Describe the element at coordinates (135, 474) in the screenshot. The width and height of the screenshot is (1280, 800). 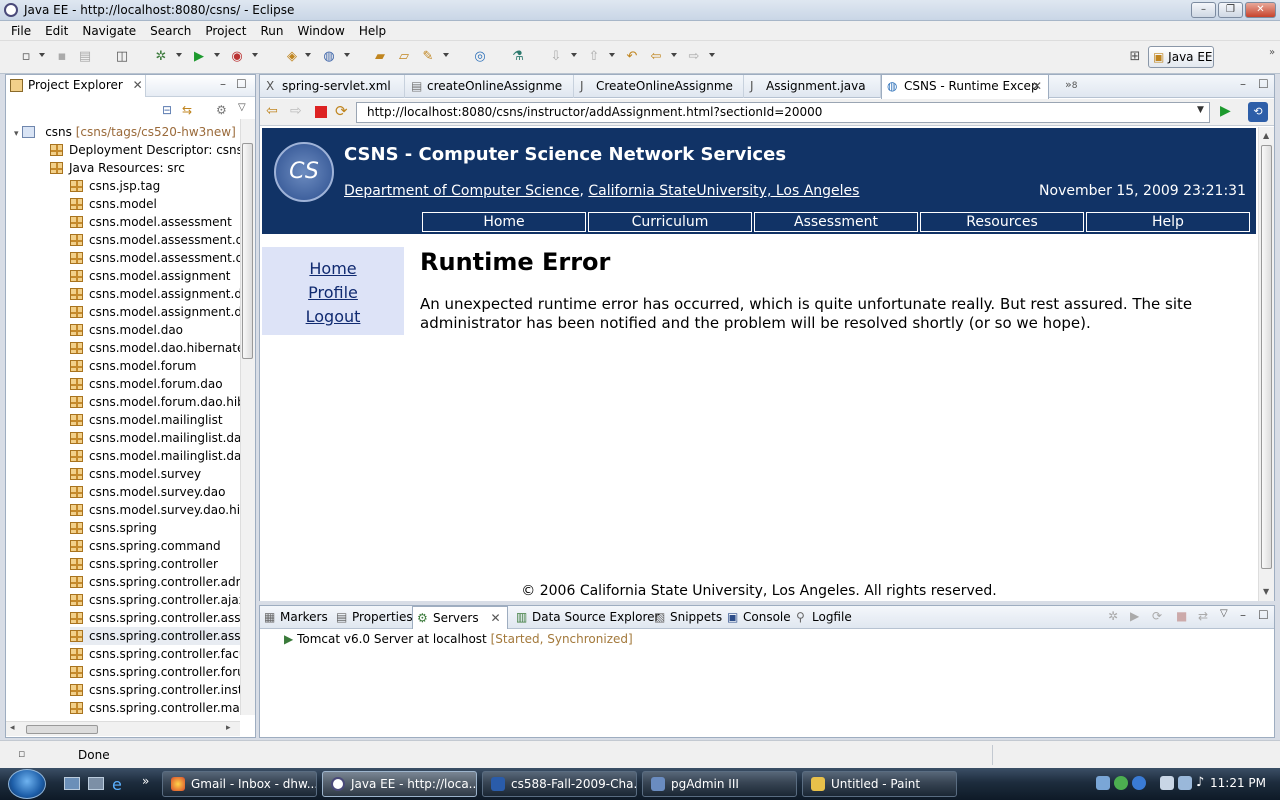
I see `tree-item: csns.model.survey` at that location.